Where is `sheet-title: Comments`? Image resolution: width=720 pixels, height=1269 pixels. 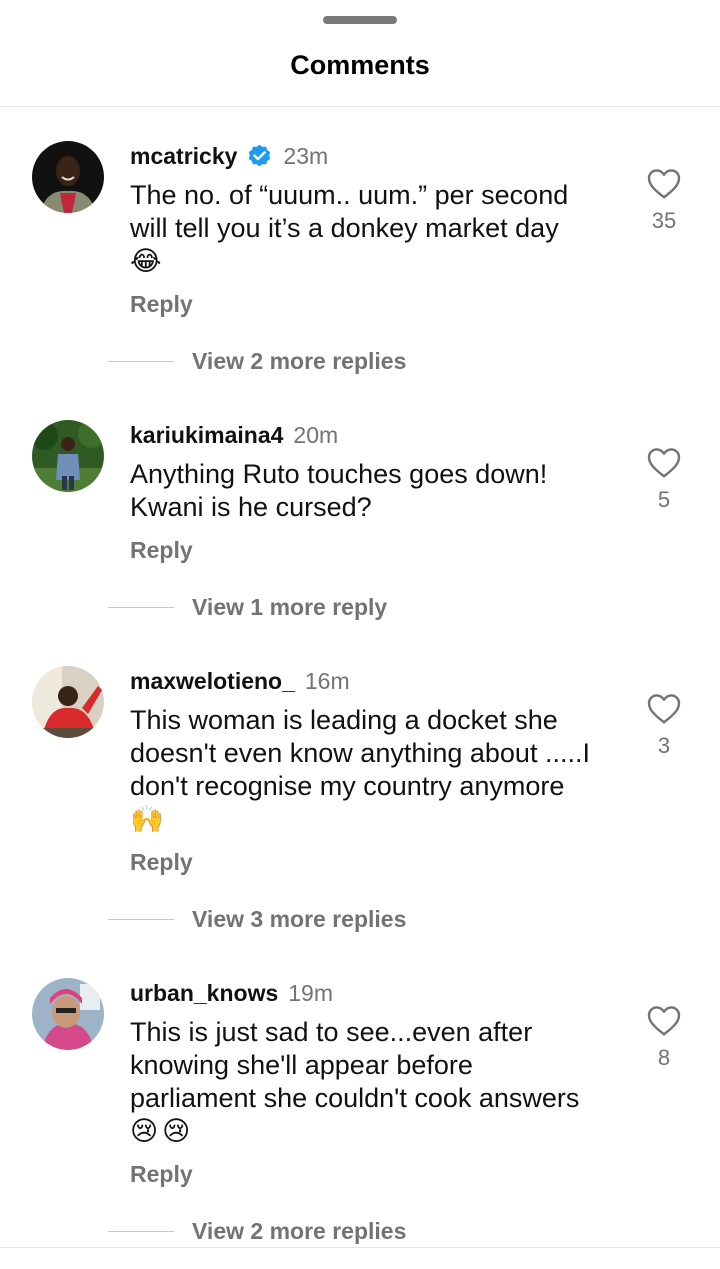
sheet-title: Comments is located at coordinates (360, 65).